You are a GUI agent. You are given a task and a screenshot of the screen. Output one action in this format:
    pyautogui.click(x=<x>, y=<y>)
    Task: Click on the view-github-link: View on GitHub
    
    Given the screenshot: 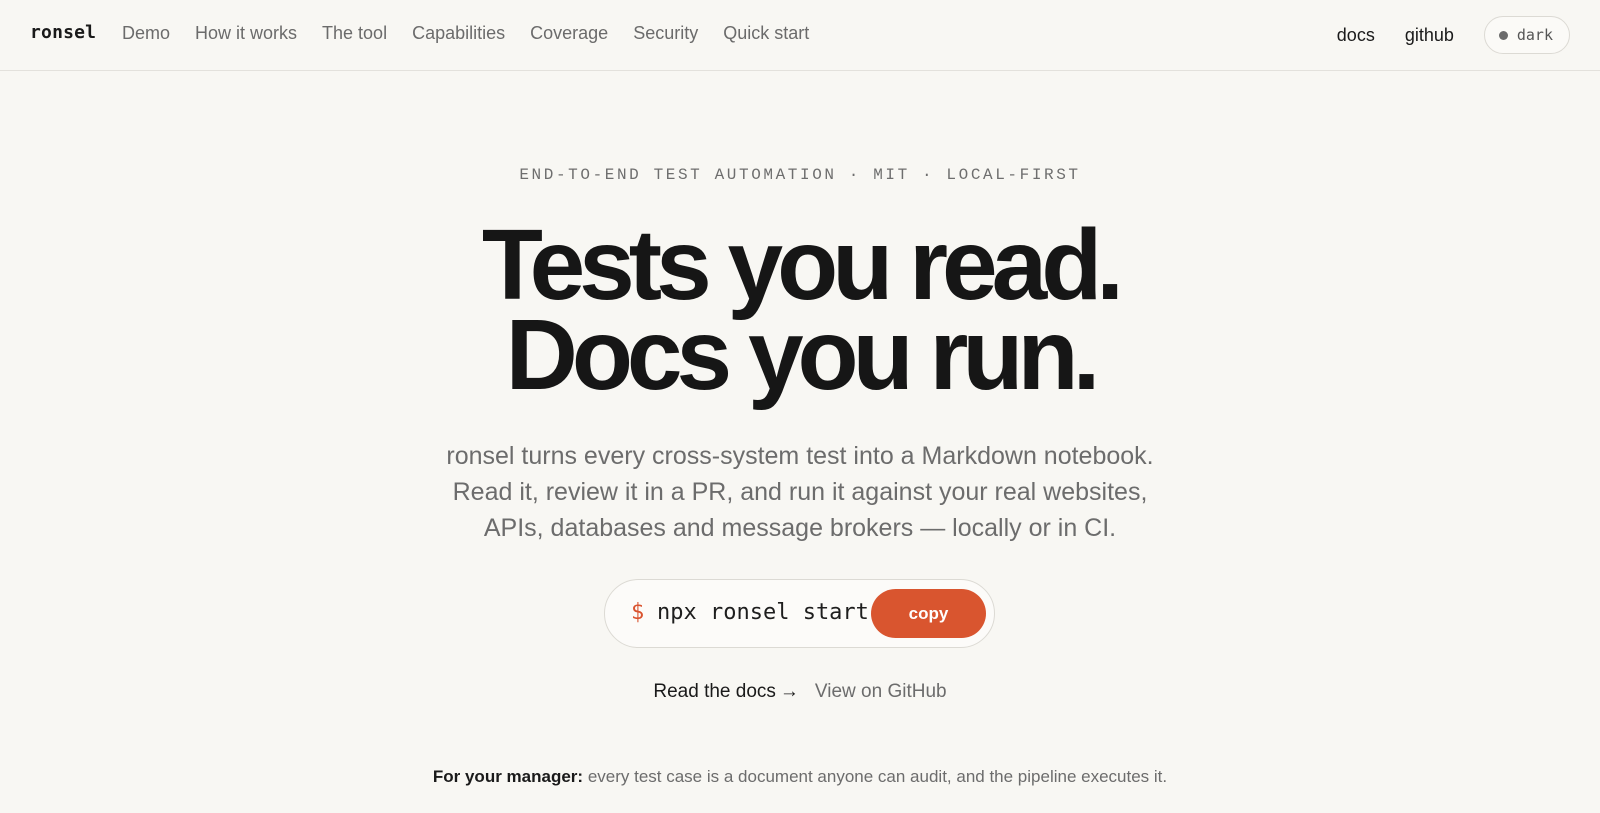 What is the action you would take?
    pyautogui.click(x=881, y=691)
    